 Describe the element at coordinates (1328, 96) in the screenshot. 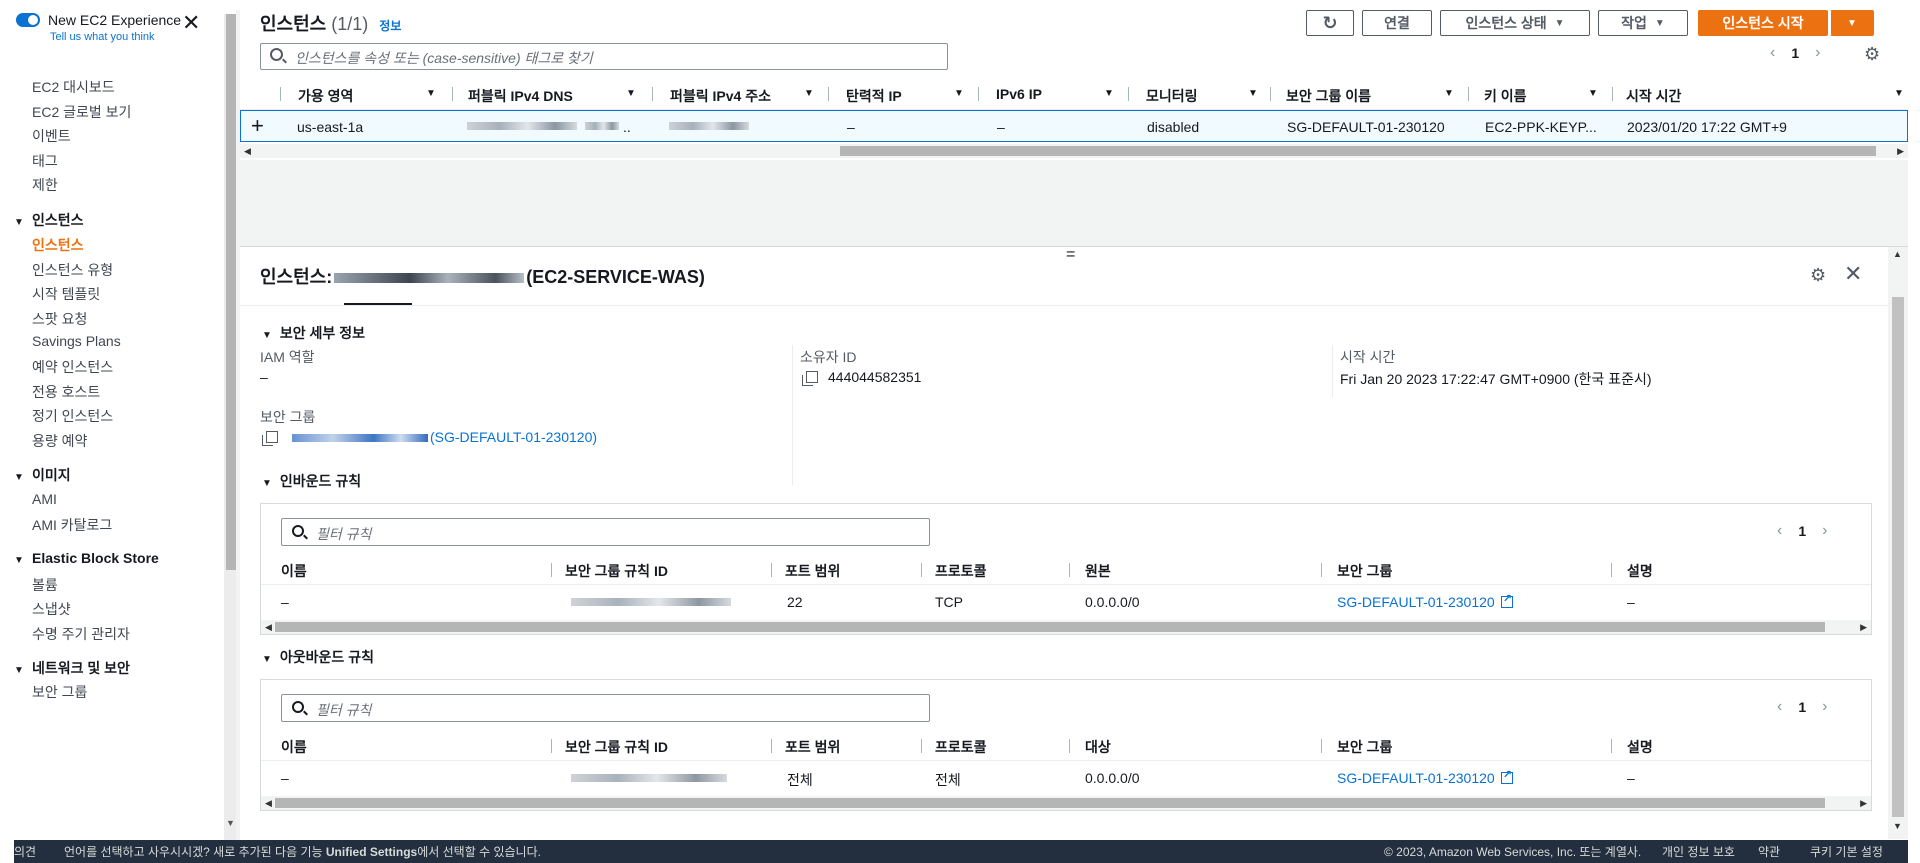

I see `column-header-sg-name: 보안 그룹 이름` at that location.